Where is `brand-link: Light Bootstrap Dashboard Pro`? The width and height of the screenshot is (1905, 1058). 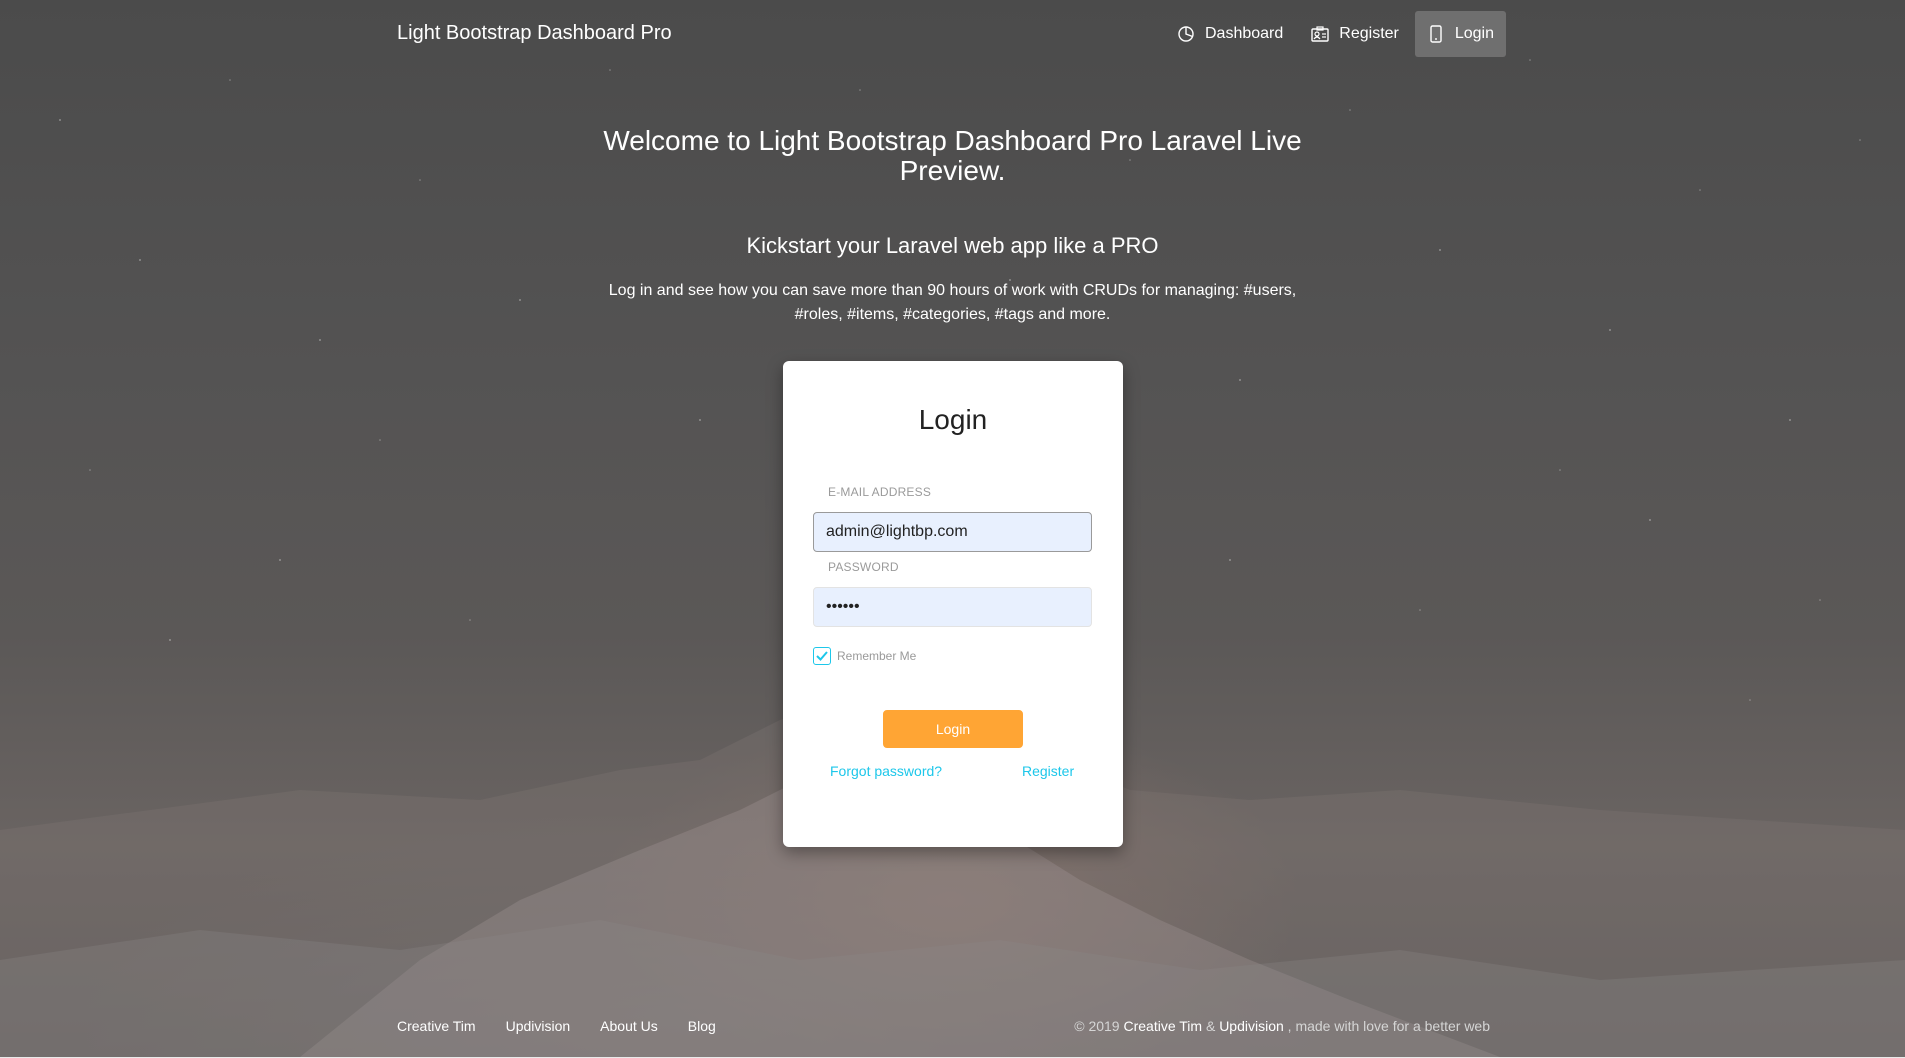
brand-link: Light Bootstrap Dashboard Pro is located at coordinates (534, 33).